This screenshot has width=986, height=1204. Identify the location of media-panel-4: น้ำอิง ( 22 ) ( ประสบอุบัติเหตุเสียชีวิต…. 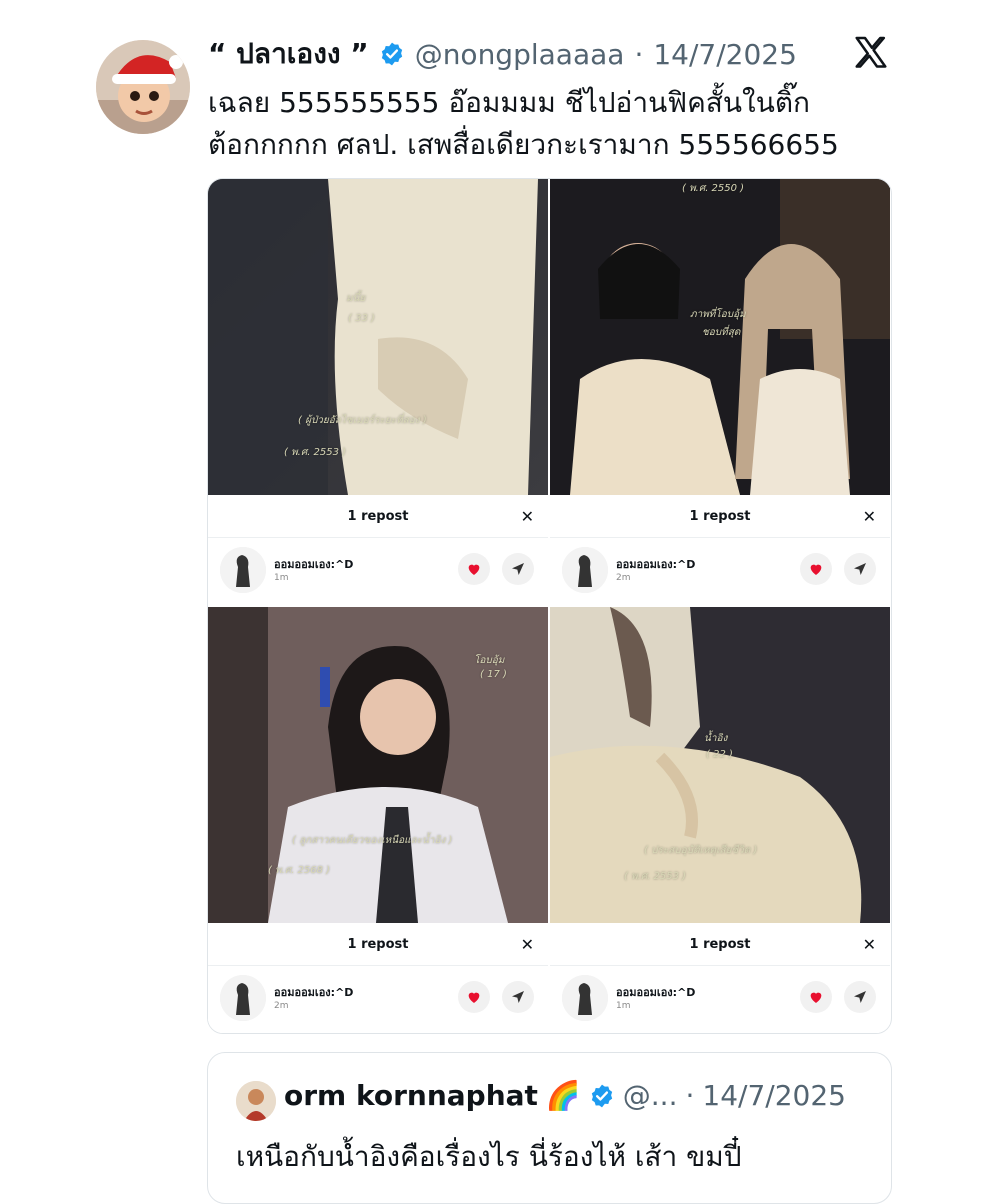
(720, 820).